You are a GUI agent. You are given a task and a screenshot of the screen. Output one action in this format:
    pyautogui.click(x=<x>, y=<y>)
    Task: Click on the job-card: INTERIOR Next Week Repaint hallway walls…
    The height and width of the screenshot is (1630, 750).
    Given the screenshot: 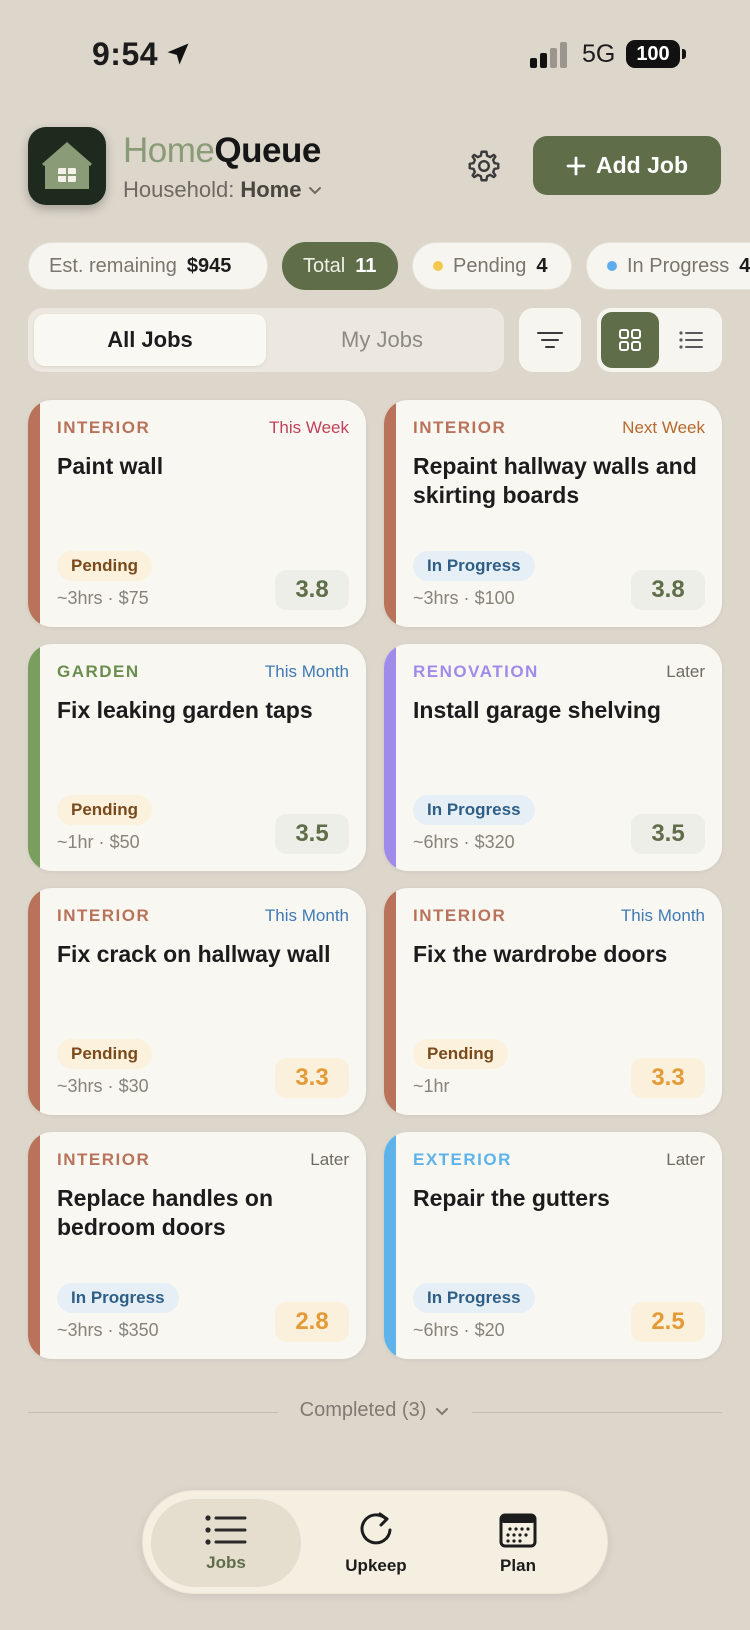 What is the action you would take?
    pyautogui.click(x=553, y=513)
    